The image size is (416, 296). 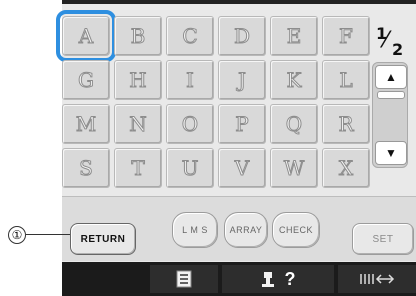 I want to click on key-label: B, so click(x=138, y=36).